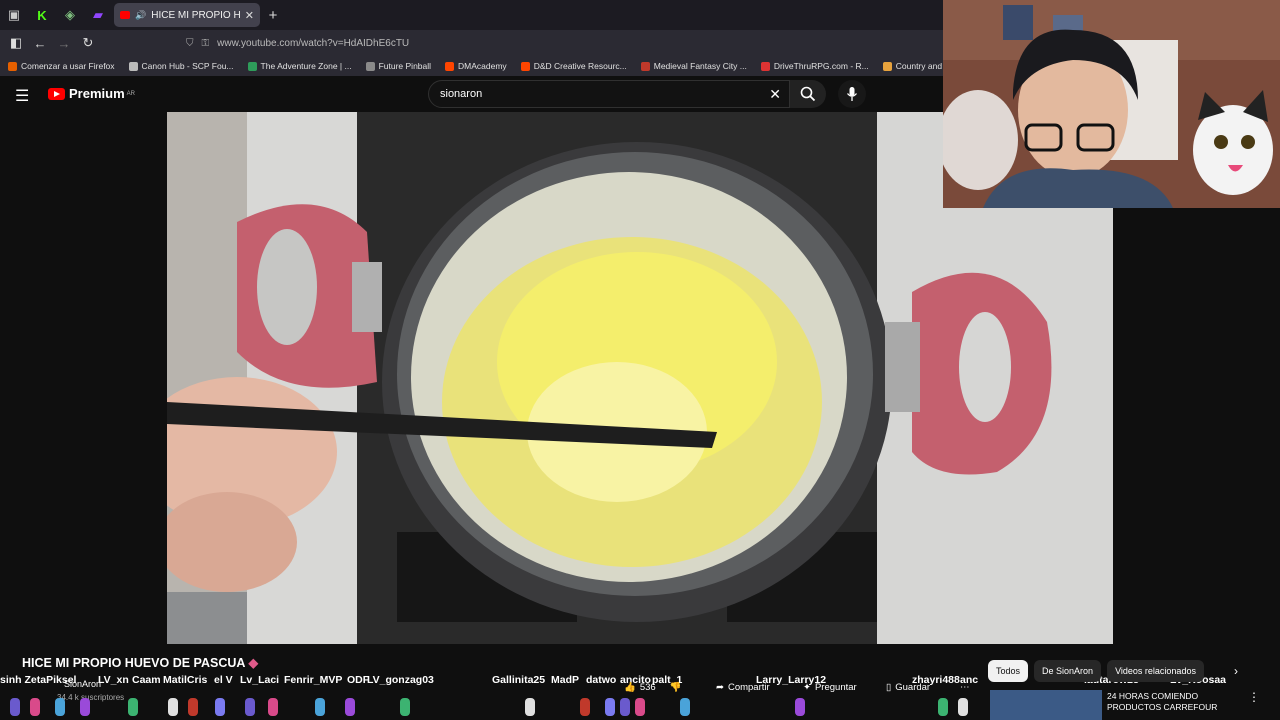 Image resolution: width=1280 pixels, height=720 pixels. Describe the element at coordinates (125, 15) in the screenshot. I see `youtube-favicon-icon` at that location.